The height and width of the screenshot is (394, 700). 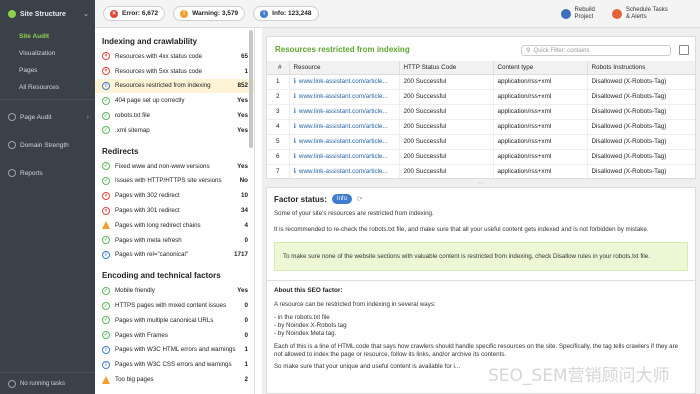 What do you see at coordinates (47, 14) in the screenshot?
I see `sidebar-section-site-structure: Site Structure ⌄` at bounding box center [47, 14].